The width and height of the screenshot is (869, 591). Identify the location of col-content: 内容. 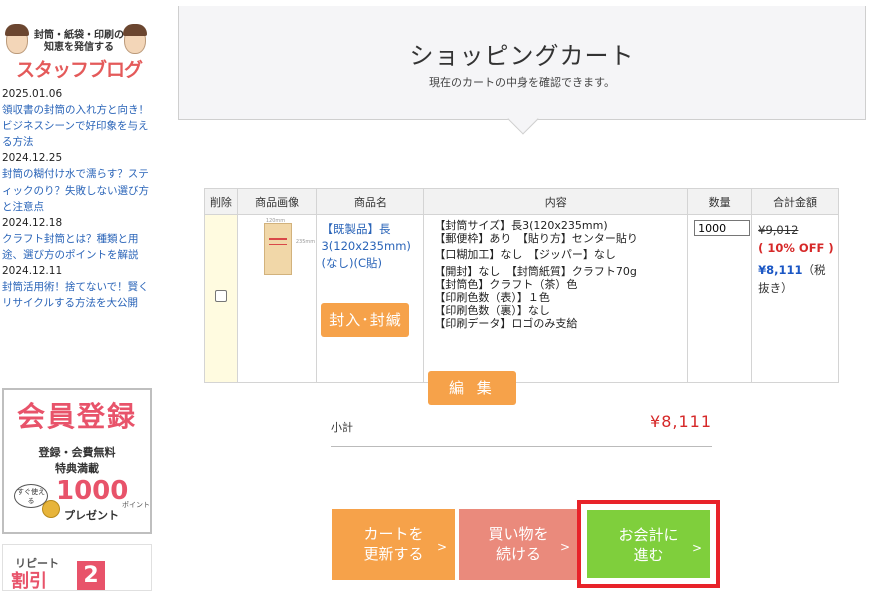
(556, 201).